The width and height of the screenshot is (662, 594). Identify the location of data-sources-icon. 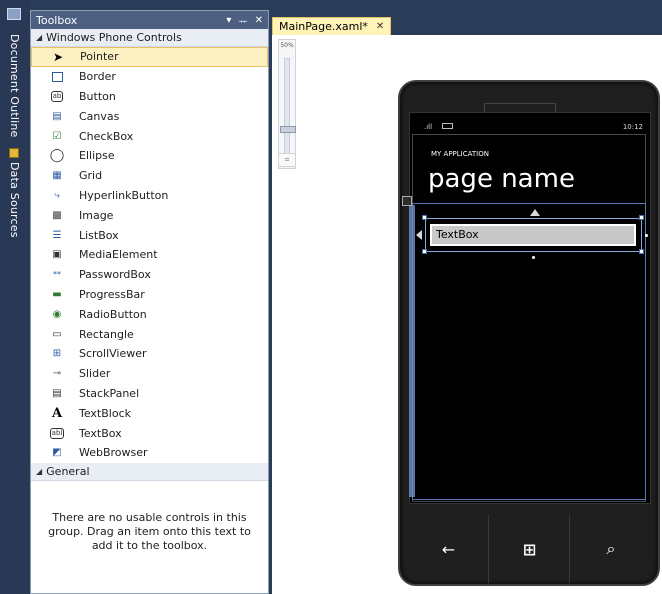
(14, 153).